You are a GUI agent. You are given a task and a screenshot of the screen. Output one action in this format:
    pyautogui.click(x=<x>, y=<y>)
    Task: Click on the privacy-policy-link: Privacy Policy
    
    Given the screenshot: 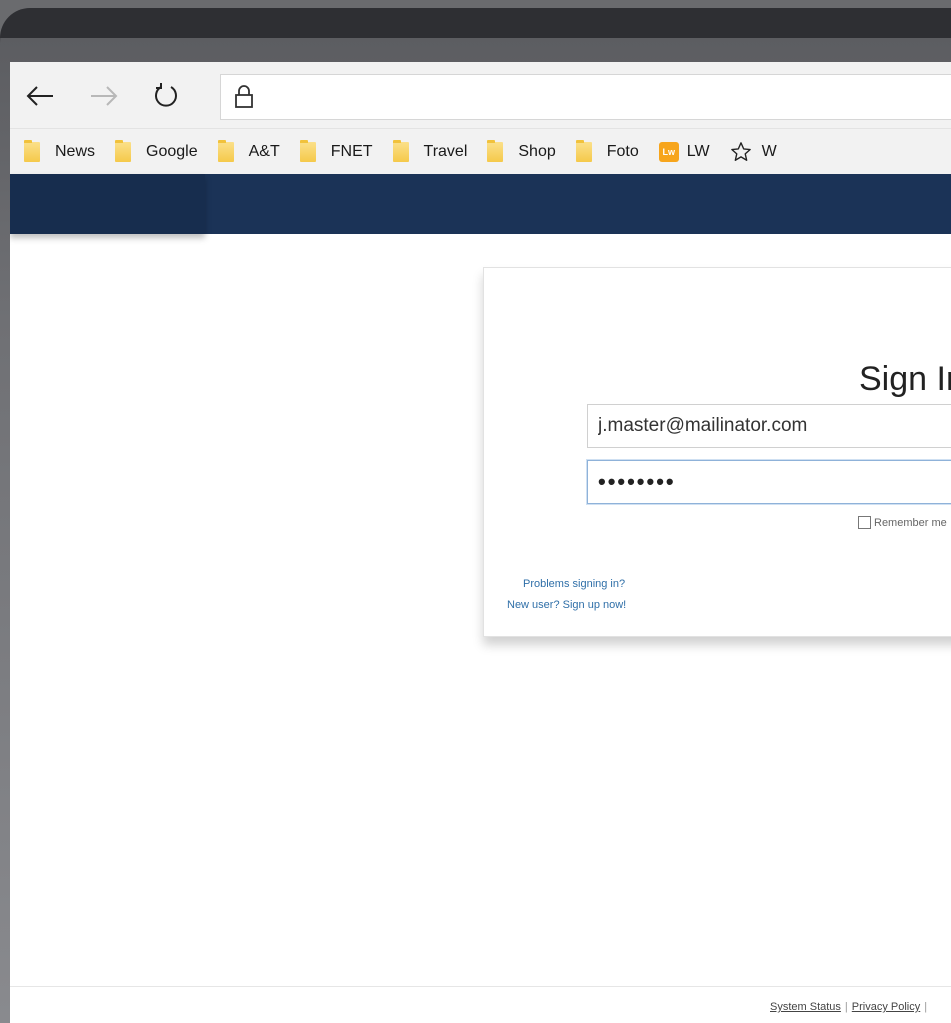 What is the action you would take?
    pyautogui.click(x=886, y=1007)
    